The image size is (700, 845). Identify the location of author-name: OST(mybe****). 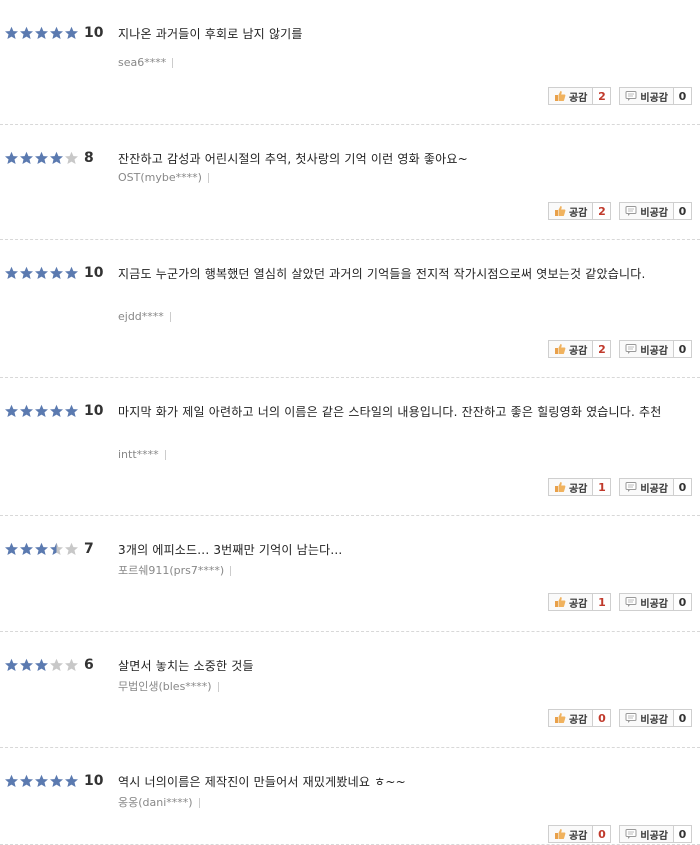
(160, 177).